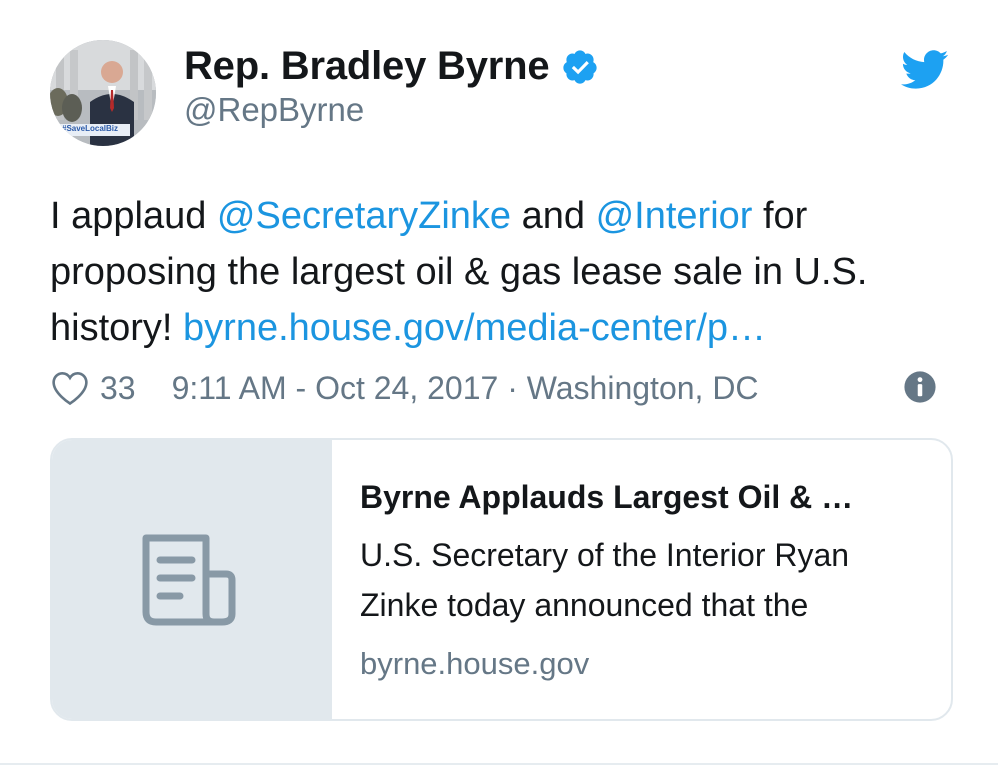 The image size is (998, 768). What do you see at coordinates (925, 70) in the screenshot?
I see `twitter-bird-icon` at bounding box center [925, 70].